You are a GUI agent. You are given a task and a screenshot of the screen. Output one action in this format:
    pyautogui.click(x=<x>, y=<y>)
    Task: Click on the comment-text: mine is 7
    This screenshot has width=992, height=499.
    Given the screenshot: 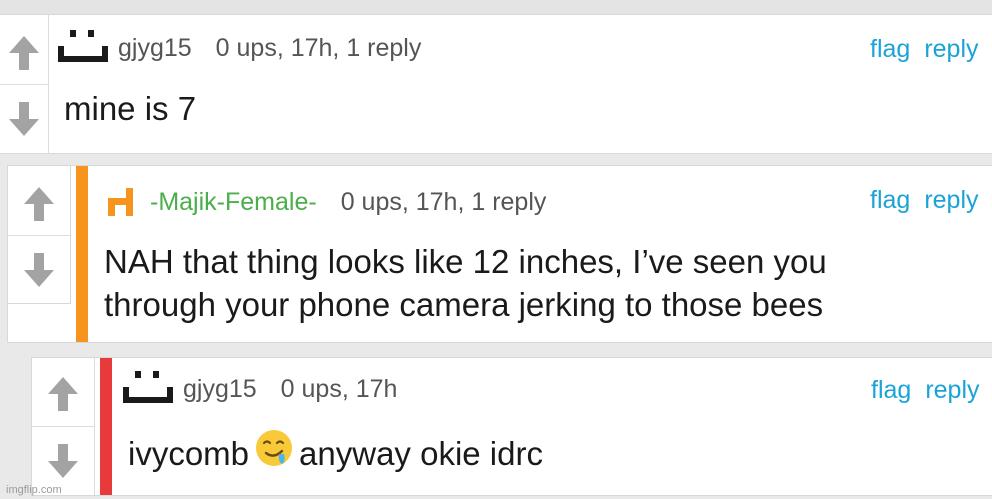 What is the action you would take?
    pyautogui.click(x=130, y=108)
    